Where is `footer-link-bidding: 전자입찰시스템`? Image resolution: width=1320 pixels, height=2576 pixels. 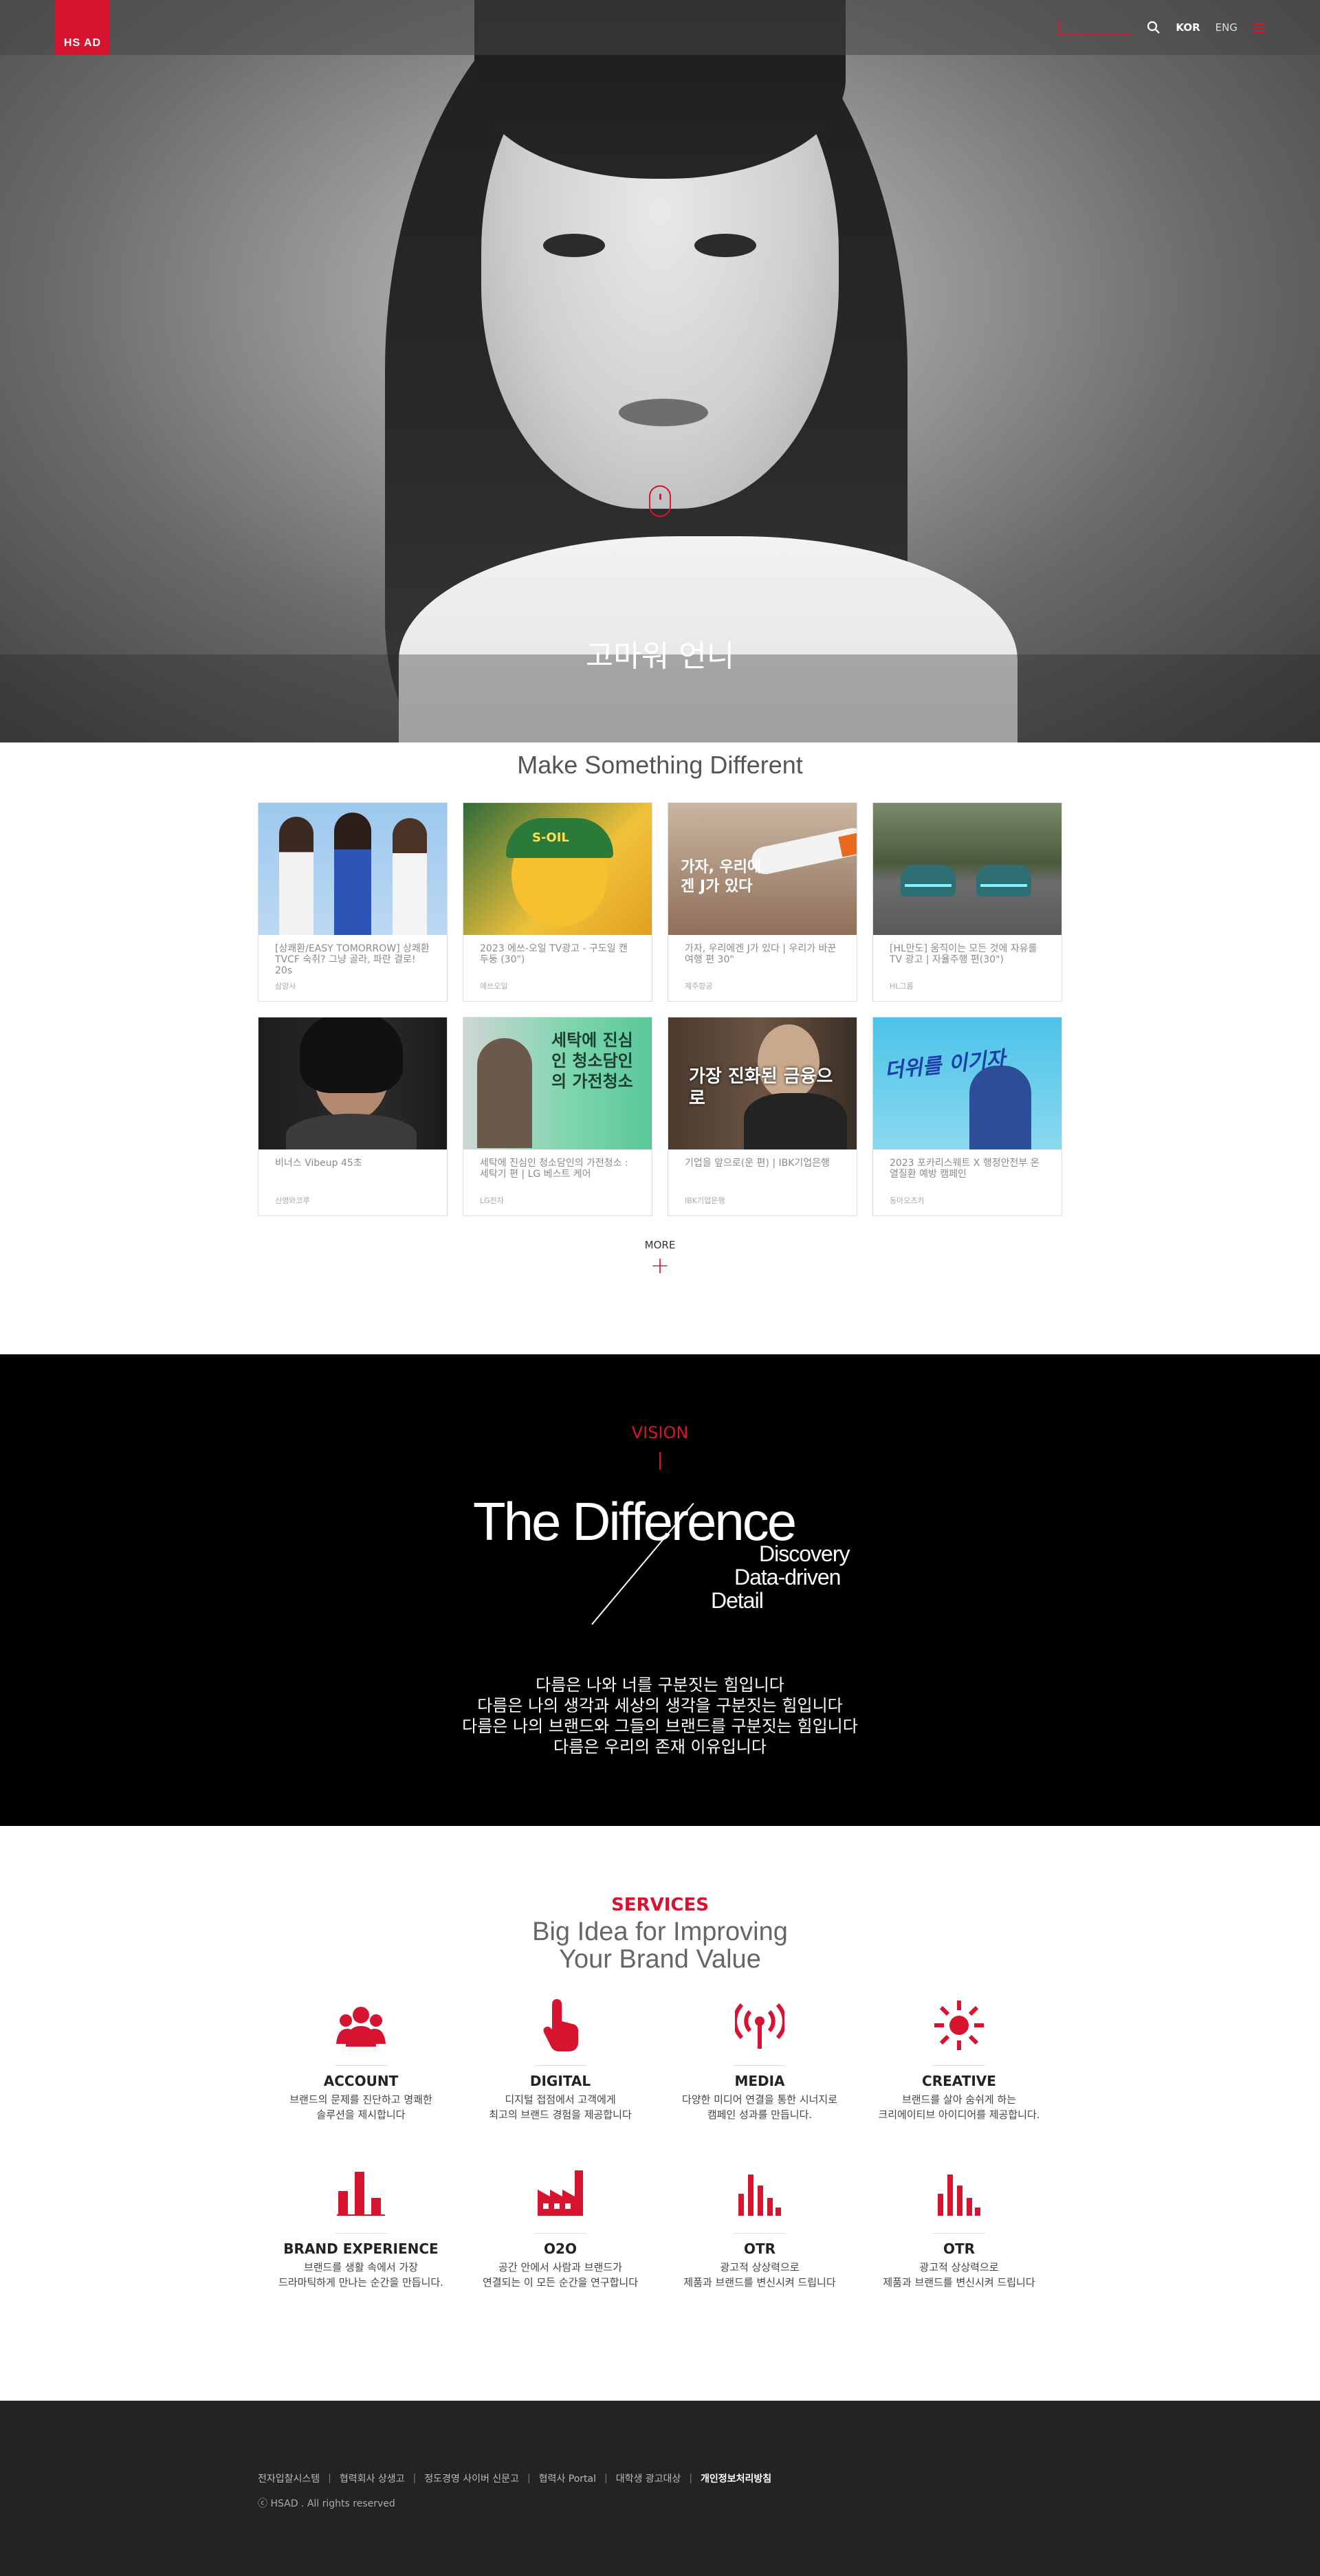
footer-link-bidding: 전자입찰시스템 is located at coordinates (289, 2478).